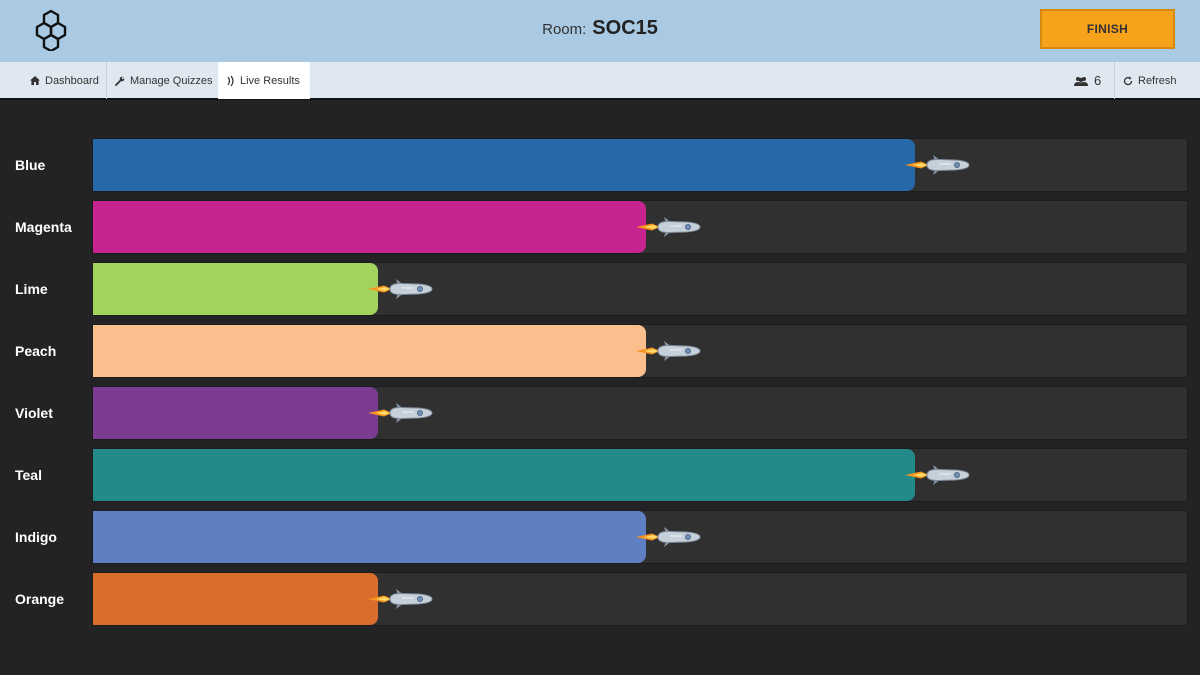  What do you see at coordinates (1128, 80) in the screenshot?
I see `refresh-icon` at bounding box center [1128, 80].